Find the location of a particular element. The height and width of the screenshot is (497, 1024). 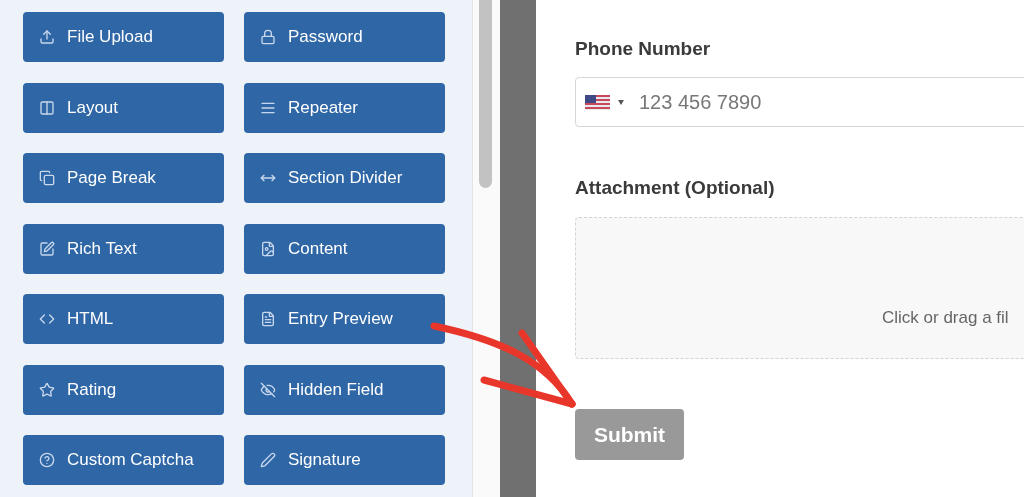

eye-slash-icon is located at coordinates (268, 389).